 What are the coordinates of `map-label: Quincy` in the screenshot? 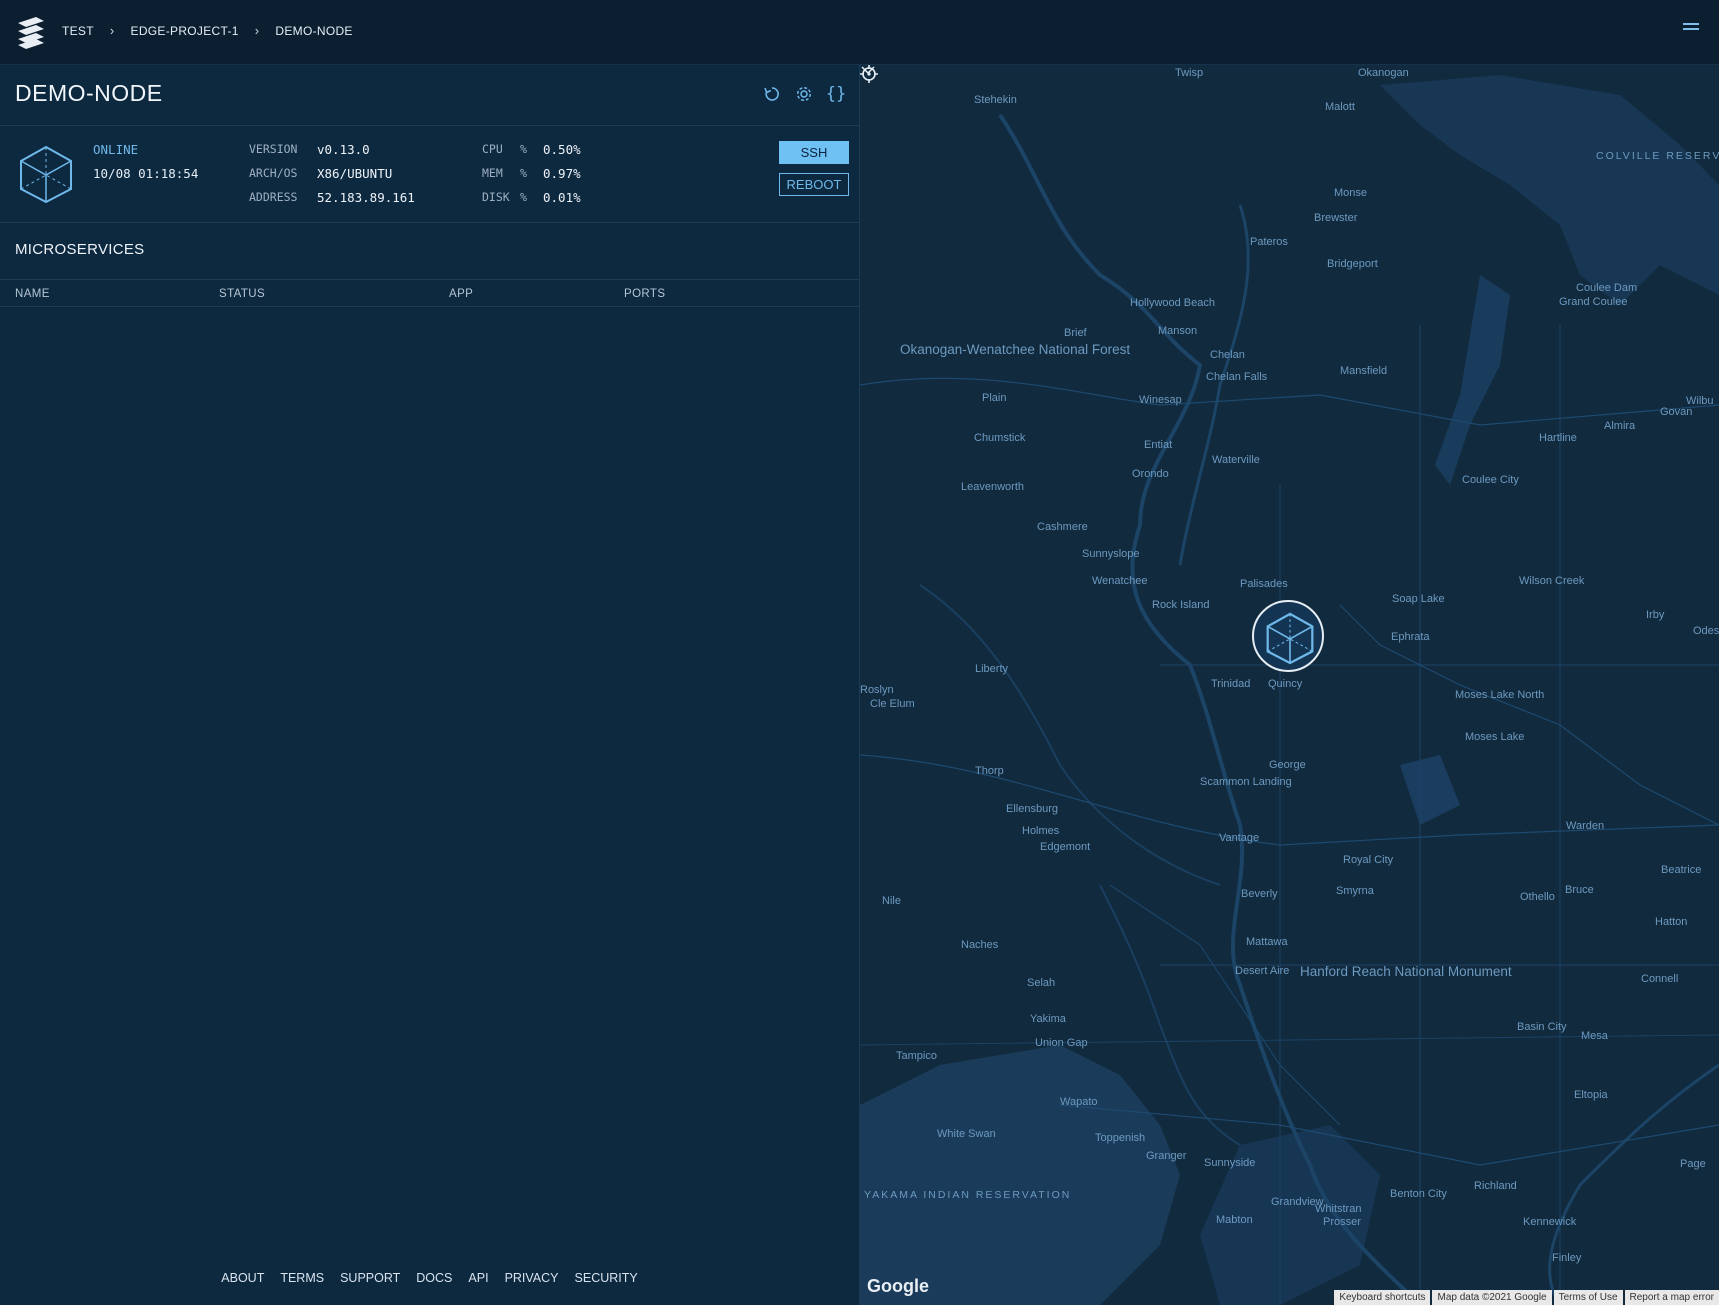 It's located at (1285, 684).